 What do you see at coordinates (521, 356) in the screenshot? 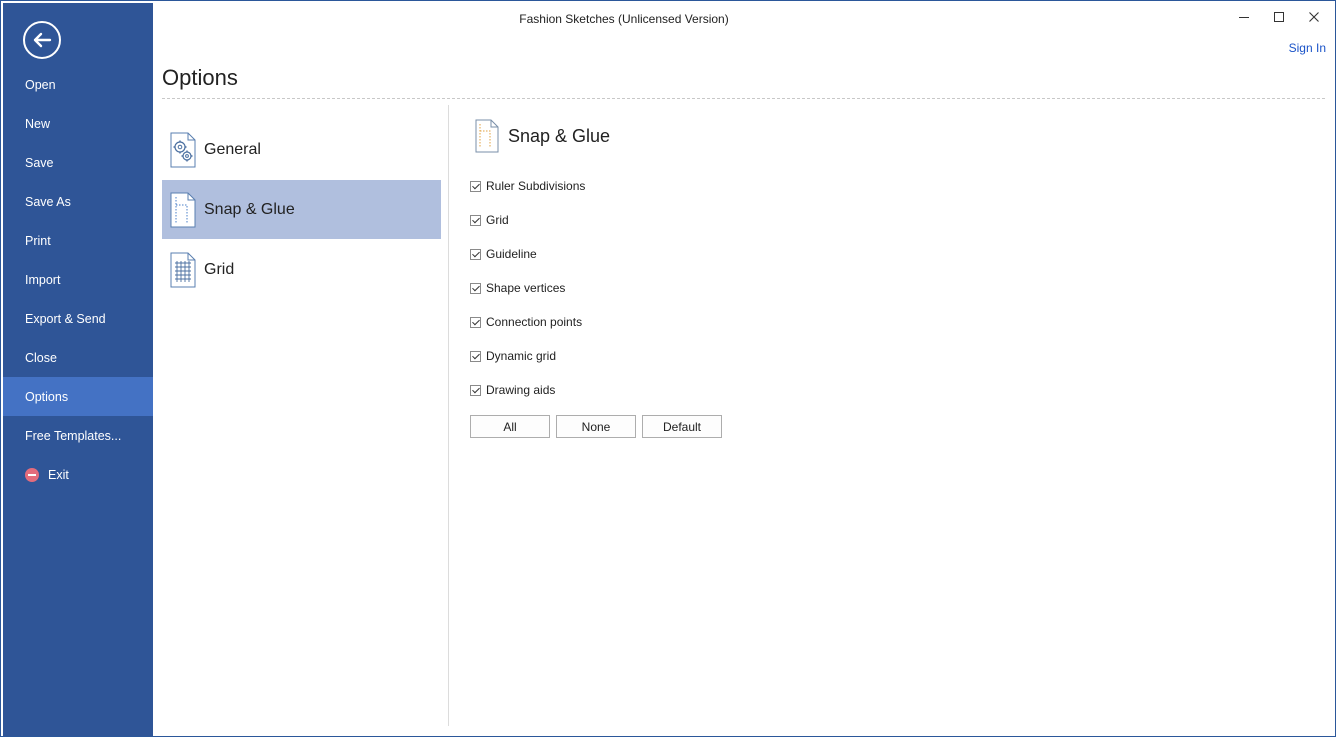
I see `option-label: Dynamic grid` at bounding box center [521, 356].